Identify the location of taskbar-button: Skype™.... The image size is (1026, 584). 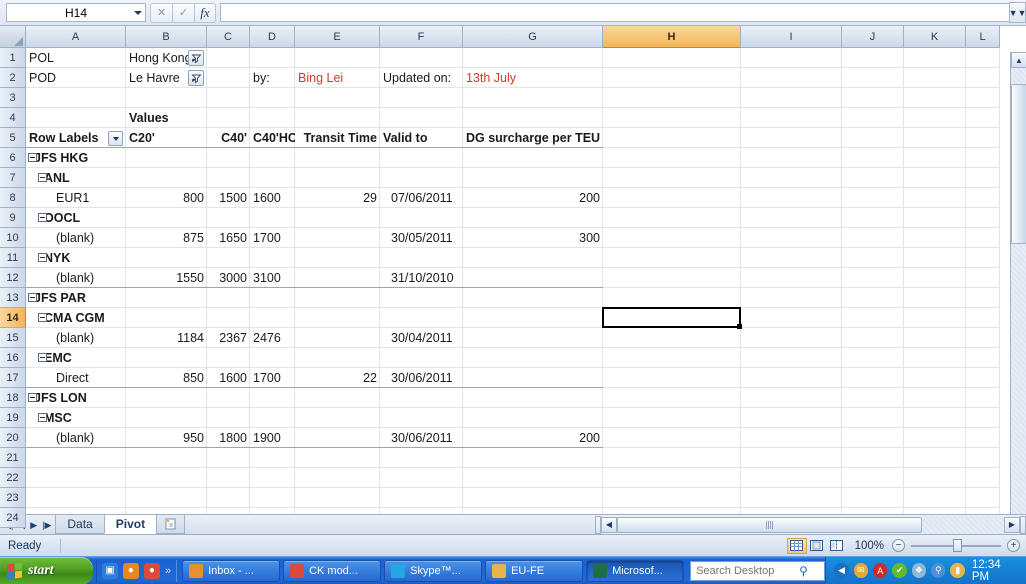
(433, 570).